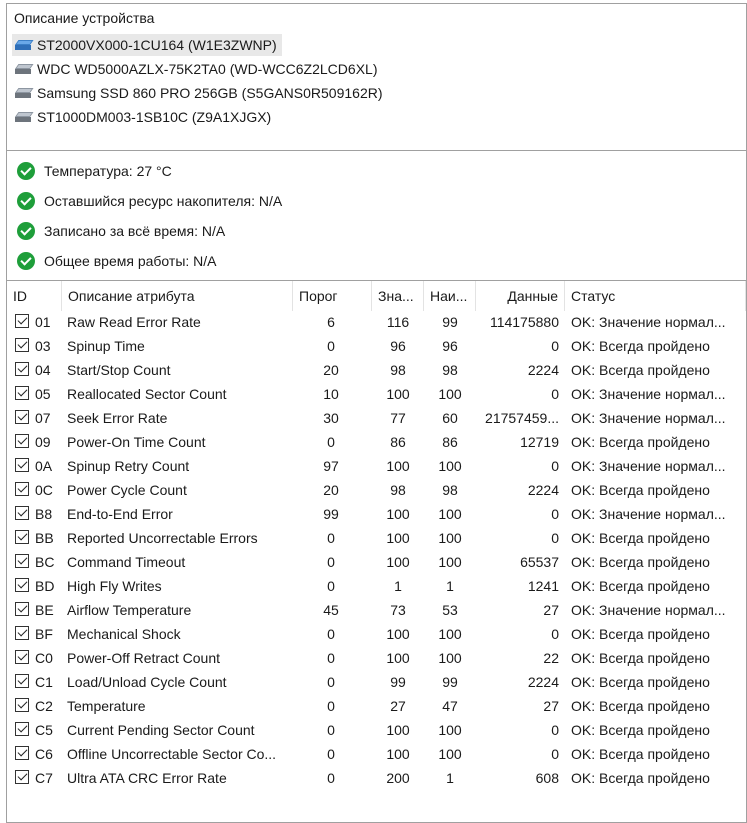  What do you see at coordinates (450, 586) in the screenshot?
I see `cell-worst: 1` at bounding box center [450, 586].